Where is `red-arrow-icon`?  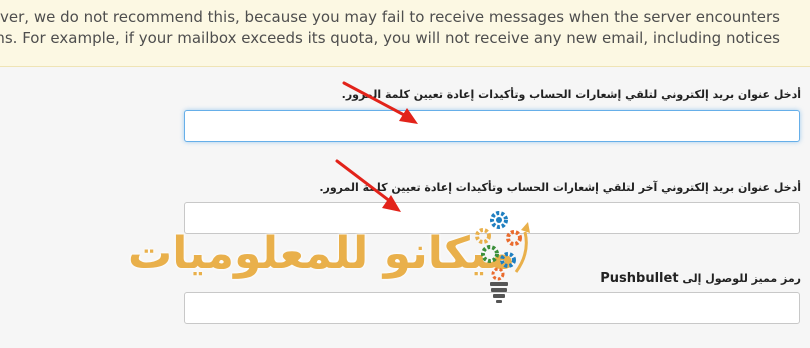
red-arrow-icon is located at coordinates (380, 102).